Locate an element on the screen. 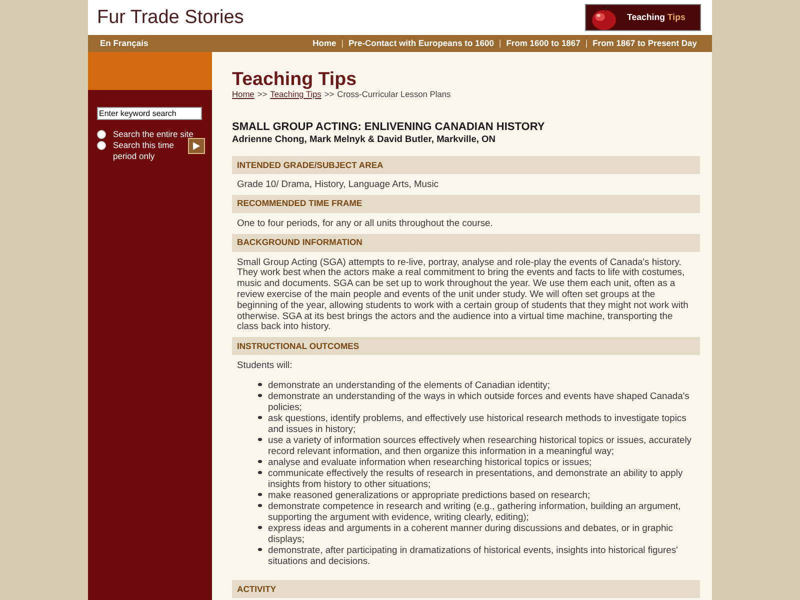  list-item-text: analyse and evaluate information when researching historical topics or issues; is located at coordinates (430, 461).